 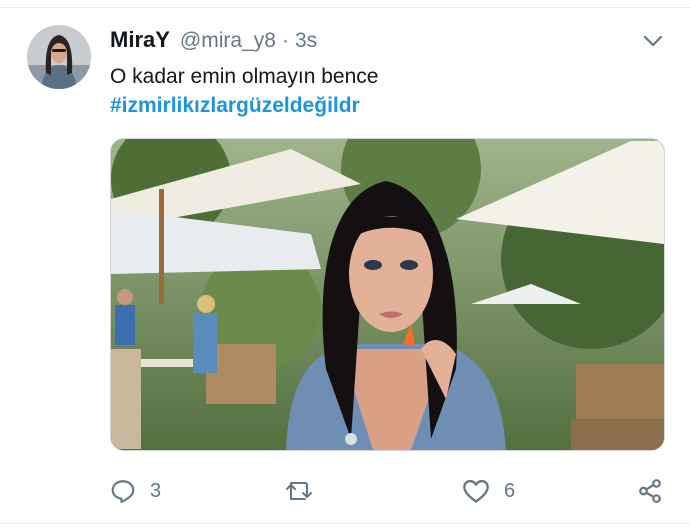 What do you see at coordinates (140, 40) in the screenshot?
I see `display-name: MiraY` at bounding box center [140, 40].